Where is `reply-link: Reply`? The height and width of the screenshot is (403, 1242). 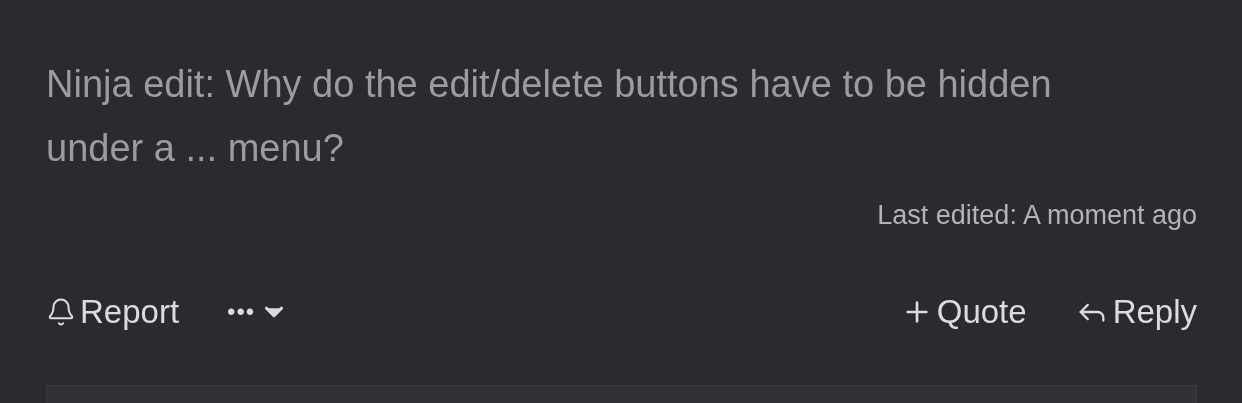
reply-link: Reply is located at coordinates (1135, 312).